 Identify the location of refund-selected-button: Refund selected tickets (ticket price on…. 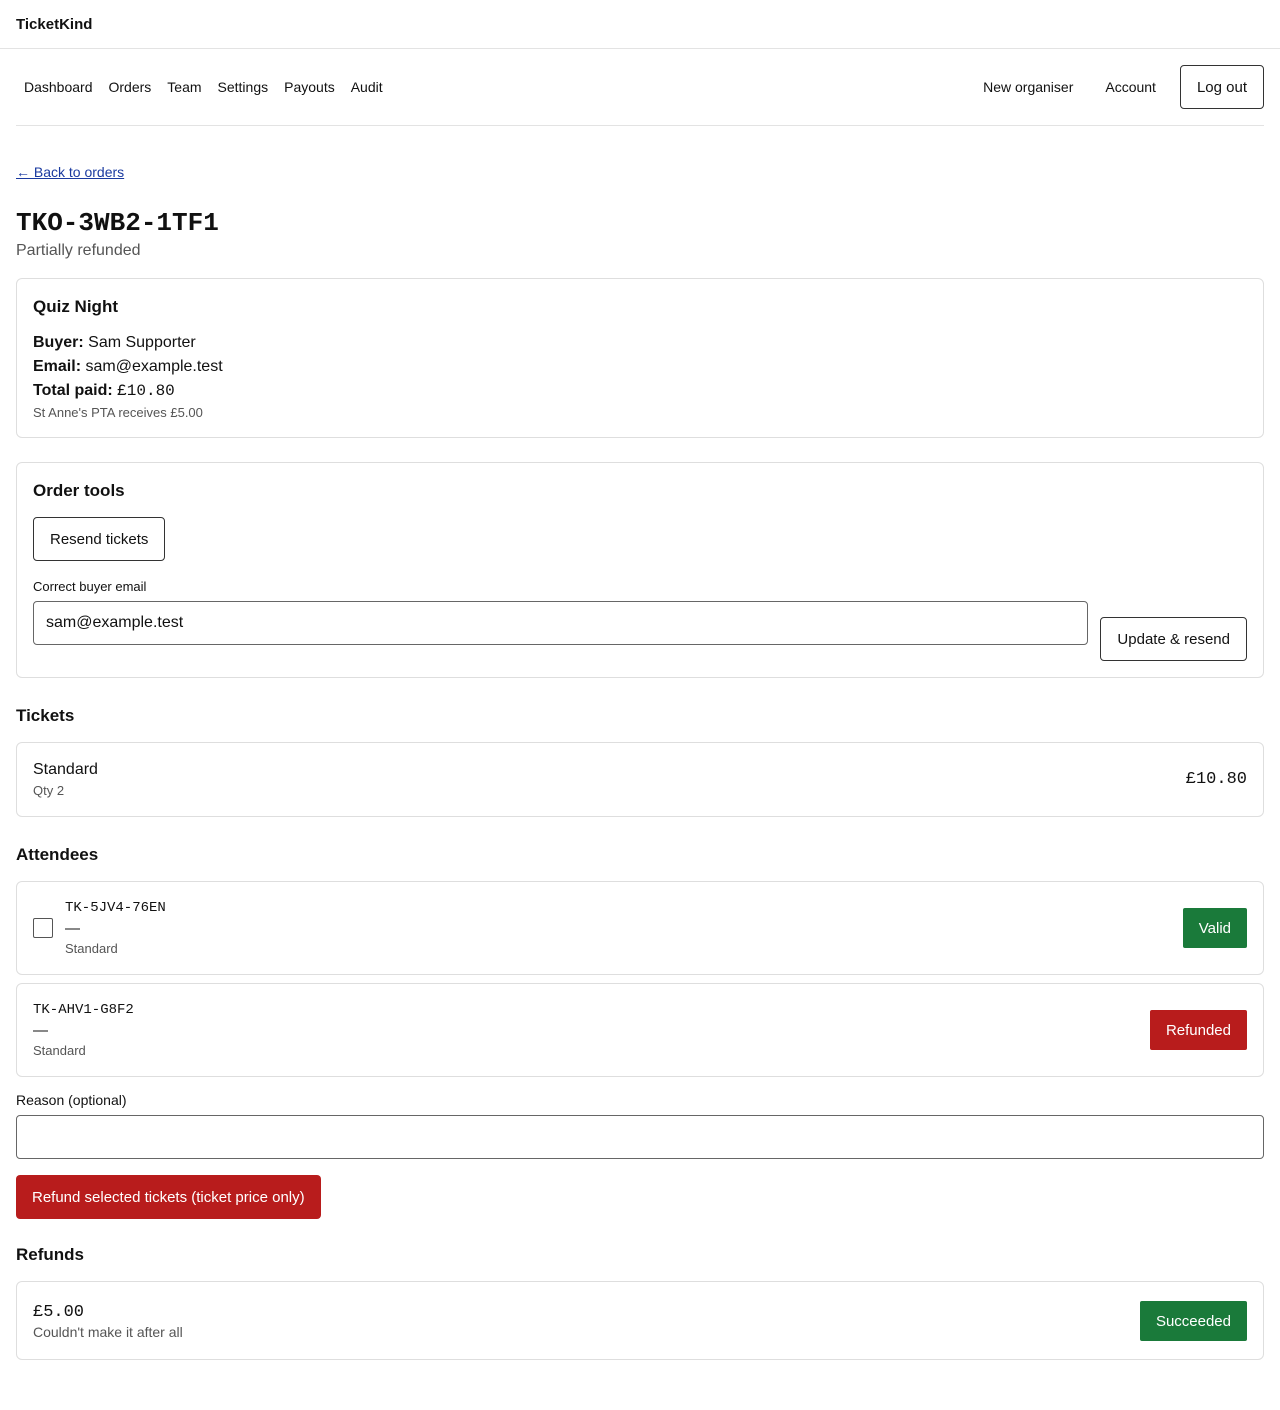
(168, 1197).